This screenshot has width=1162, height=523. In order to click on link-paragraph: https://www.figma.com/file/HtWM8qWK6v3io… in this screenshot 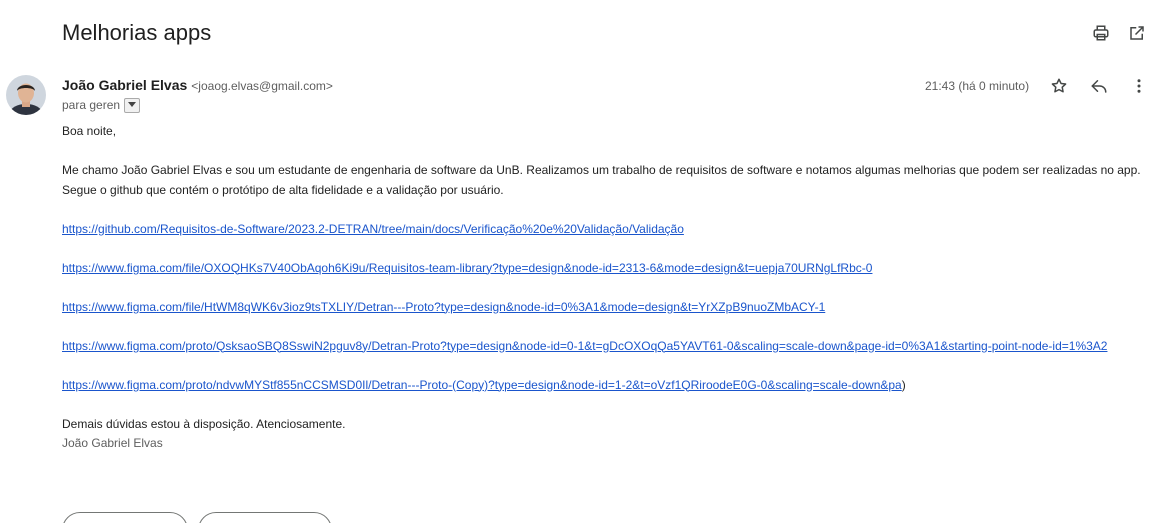, I will do `click(602, 308)`.